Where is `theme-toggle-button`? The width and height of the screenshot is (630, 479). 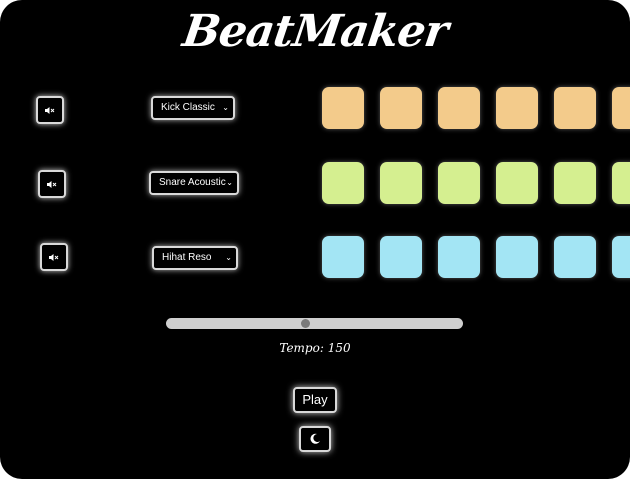
theme-toggle-button is located at coordinates (315, 439).